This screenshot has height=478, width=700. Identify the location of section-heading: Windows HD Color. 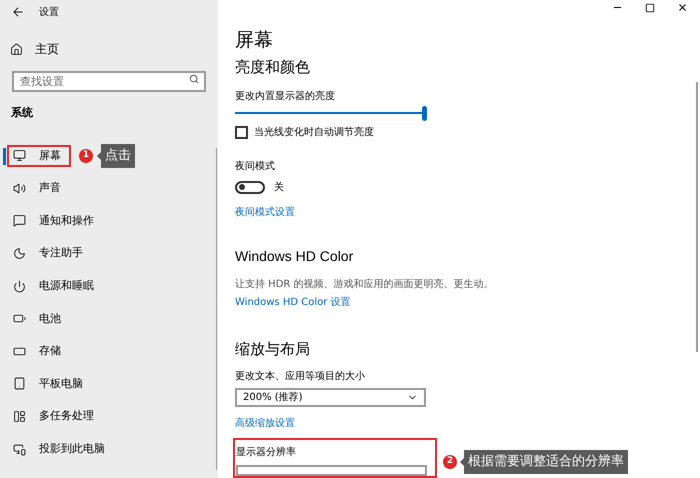
(294, 256).